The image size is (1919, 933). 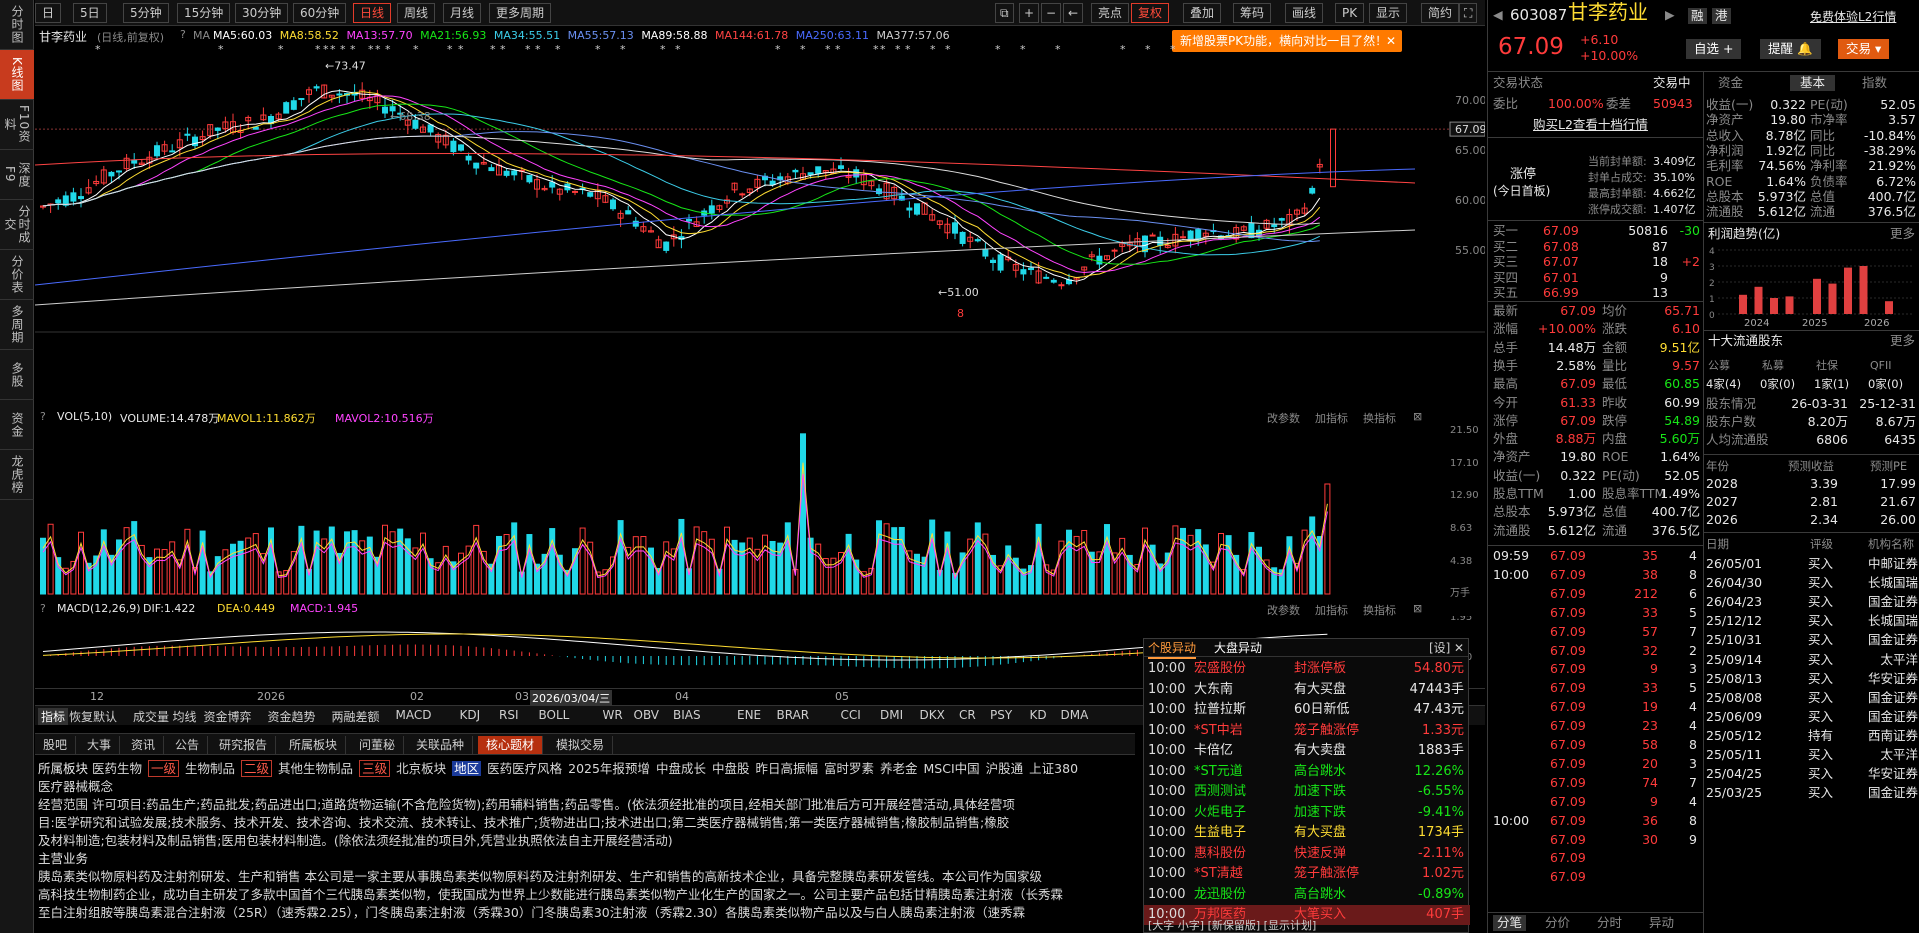 What do you see at coordinates (262, 13) in the screenshot?
I see `period-30min: 30分钟` at bounding box center [262, 13].